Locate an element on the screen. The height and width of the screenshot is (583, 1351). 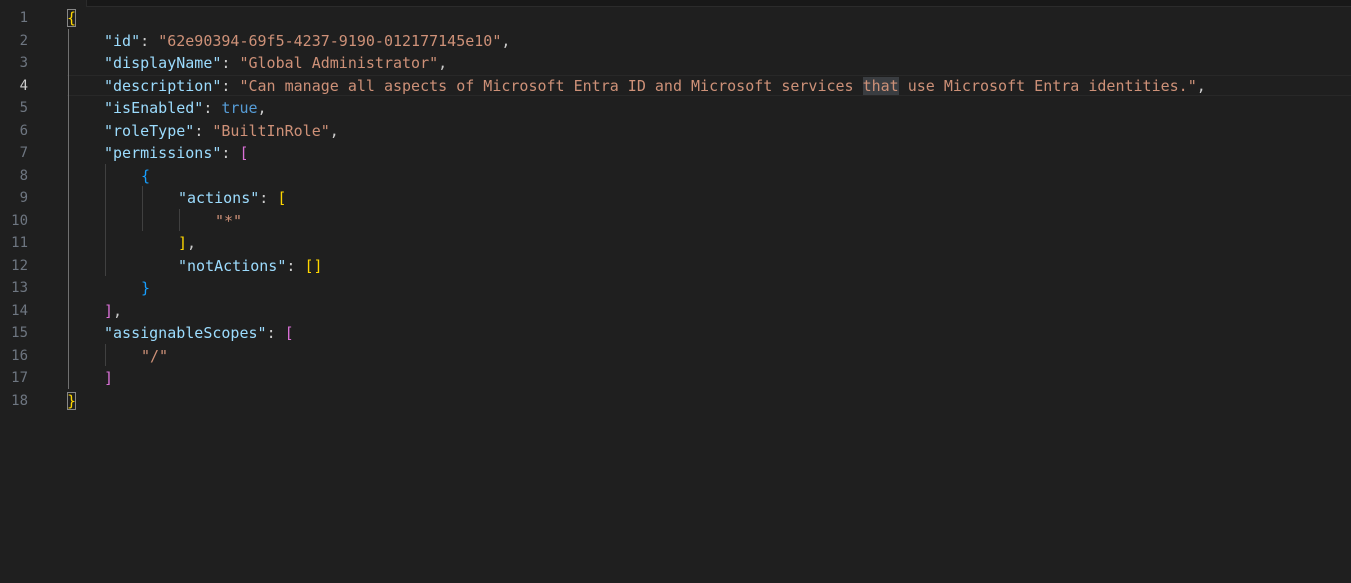
code-line: "actions": [ is located at coordinates (232, 198).